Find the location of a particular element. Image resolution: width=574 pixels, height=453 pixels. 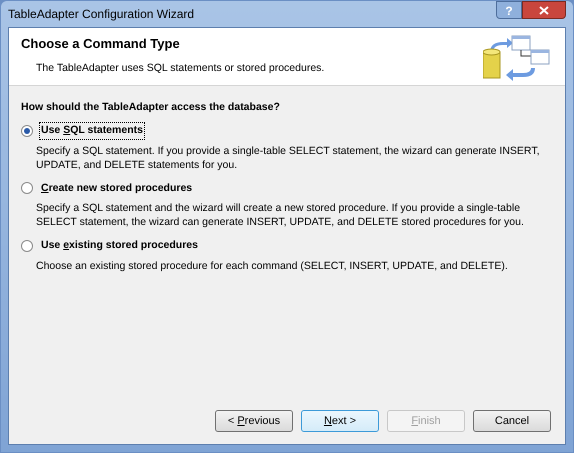

option-description: Specify a SQL statement and the wizard will create a new stored procedure. If you provide a single-table SELECT statement, the wizard can generate INSERT, UPDATE, and DELETE stored procedures for you. is located at coordinates (280, 215).